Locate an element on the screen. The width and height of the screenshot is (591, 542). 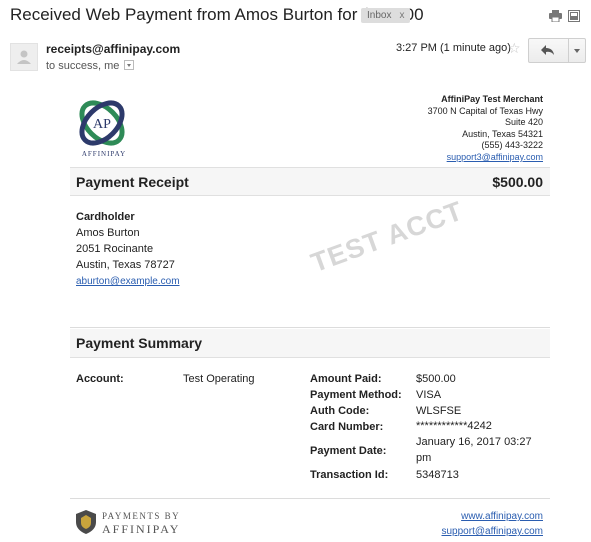
footer-support-link: support@affinipay.com is located at coordinates (493, 531).